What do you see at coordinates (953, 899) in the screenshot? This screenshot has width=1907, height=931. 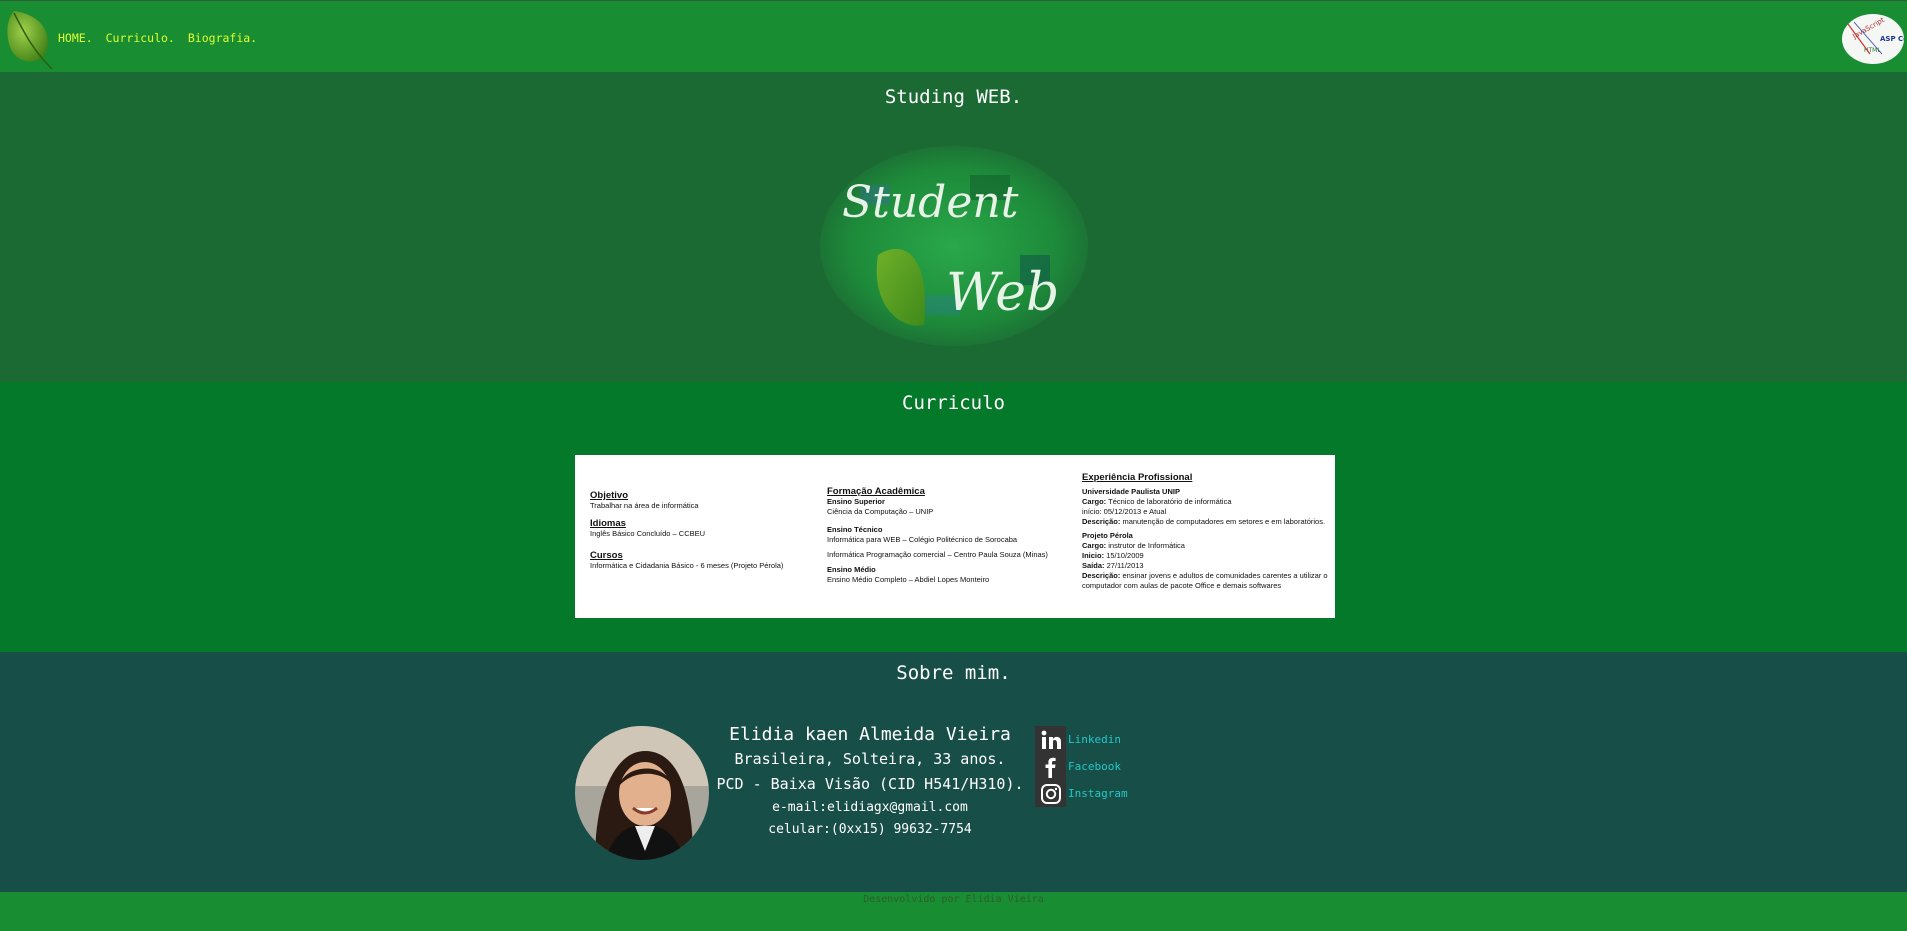 I see `footer-credit: Desenvolvido por Elidia Vieira` at bounding box center [953, 899].